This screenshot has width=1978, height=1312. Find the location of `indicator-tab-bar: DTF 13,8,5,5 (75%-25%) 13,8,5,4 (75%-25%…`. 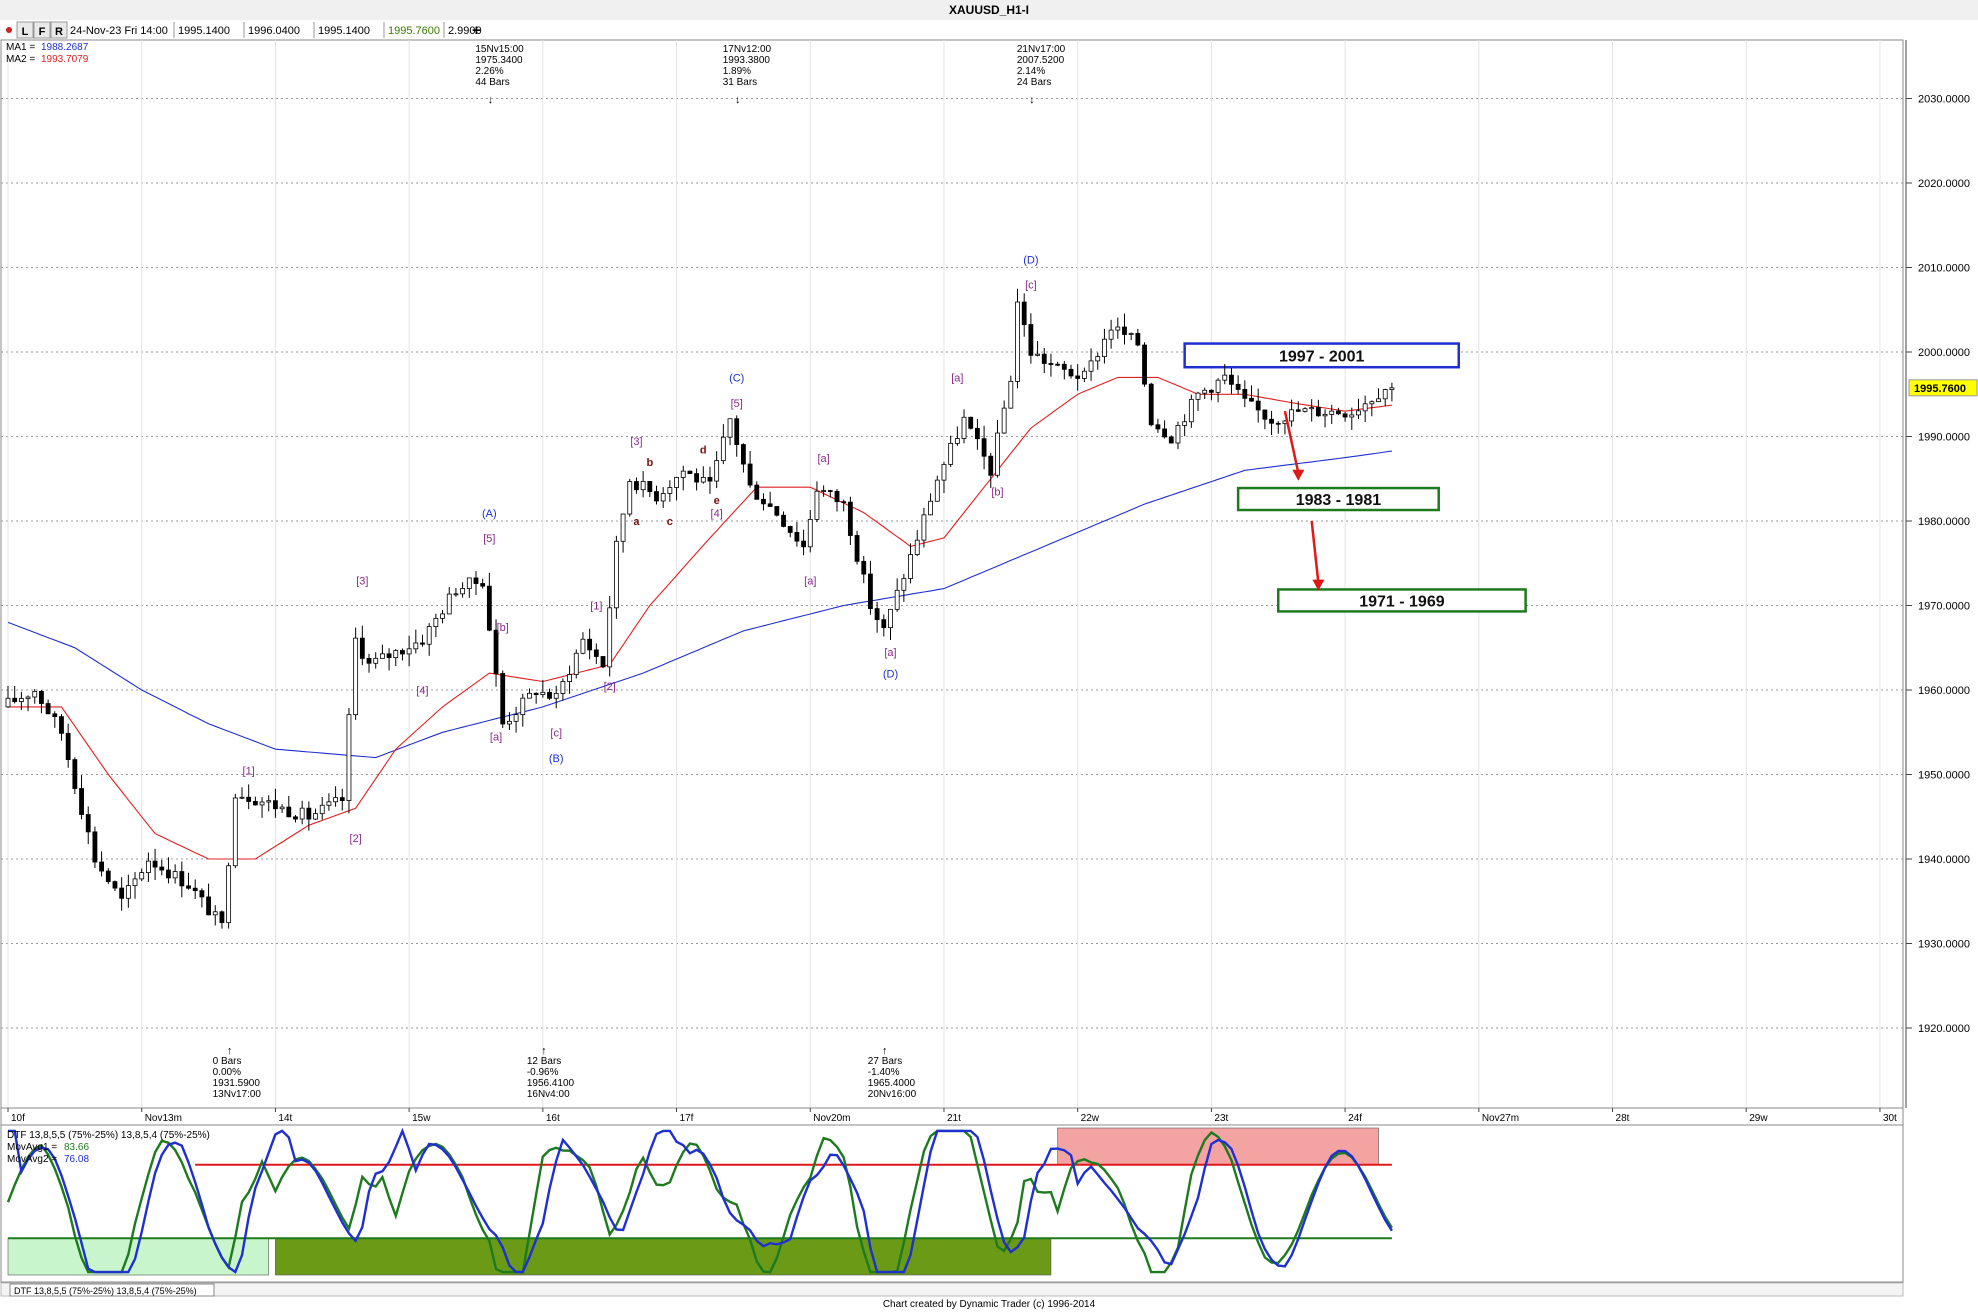

indicator-tab-bar: DTF 13,8,5,5 (75%-25%) 13,8,5,4 (75%-25%… is located at coordinates (952, 1289).